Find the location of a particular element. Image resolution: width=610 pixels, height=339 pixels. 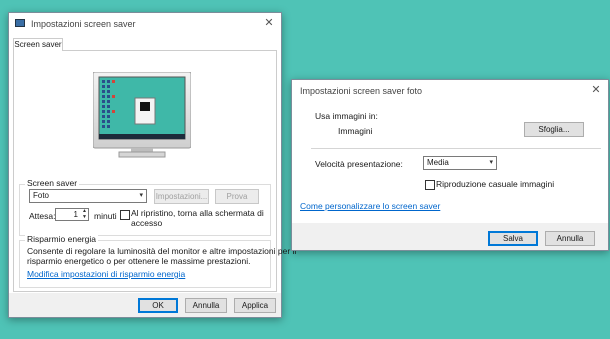

monitor-preview is located at coordinates (142, 114).